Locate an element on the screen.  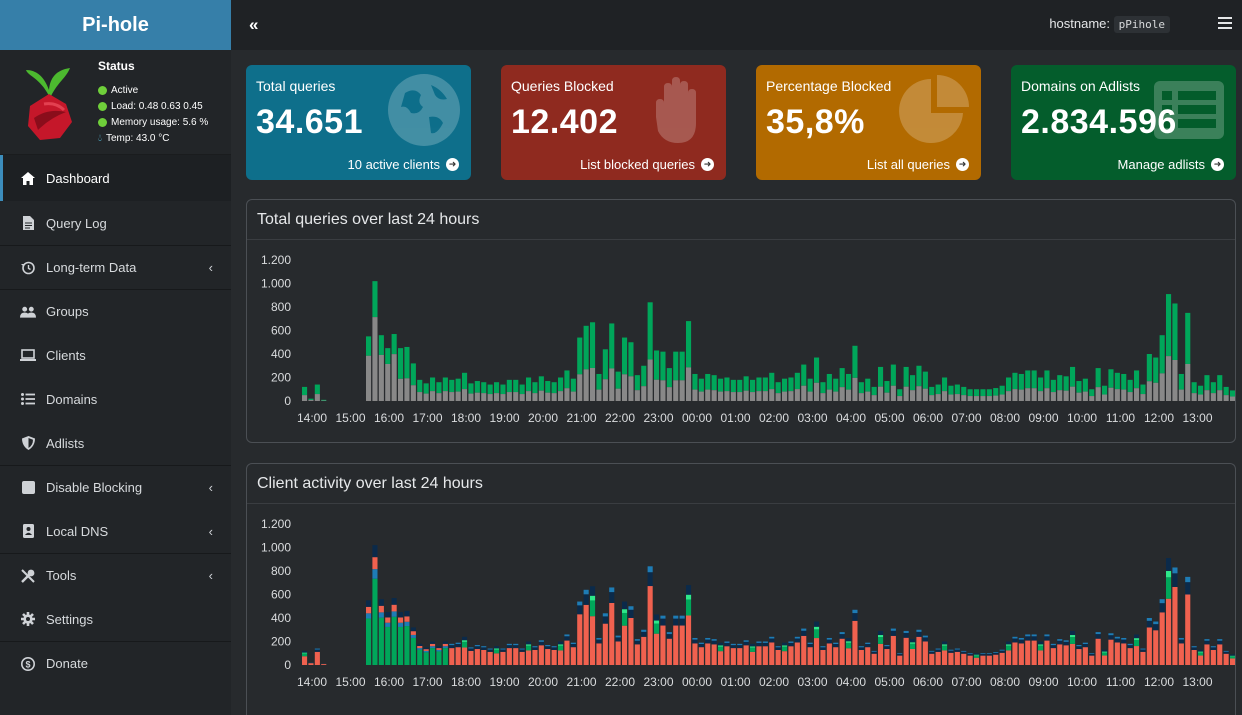
stat-footer-link: 10 active clients ➜ is located at coordinates (403, 164).